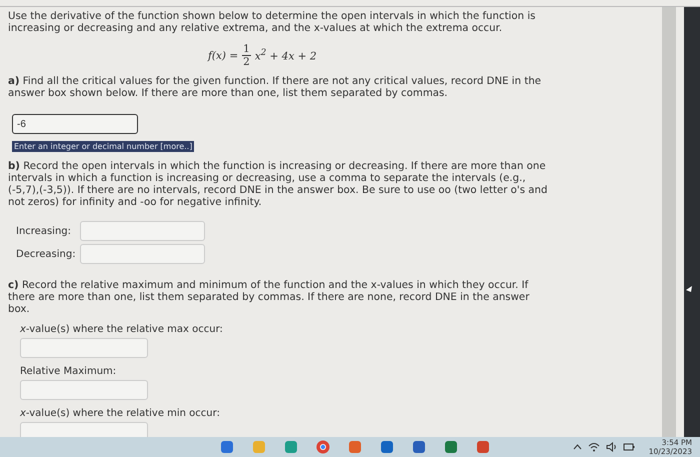 This screenshot has height=457, width=700. I want to click on instructions-text: Use the derivative of the function shown below to determine the open intervals in which the function is increasing or decreasing and any relative extrema, and the x-values at which the extrema occur., so click(272, 23).